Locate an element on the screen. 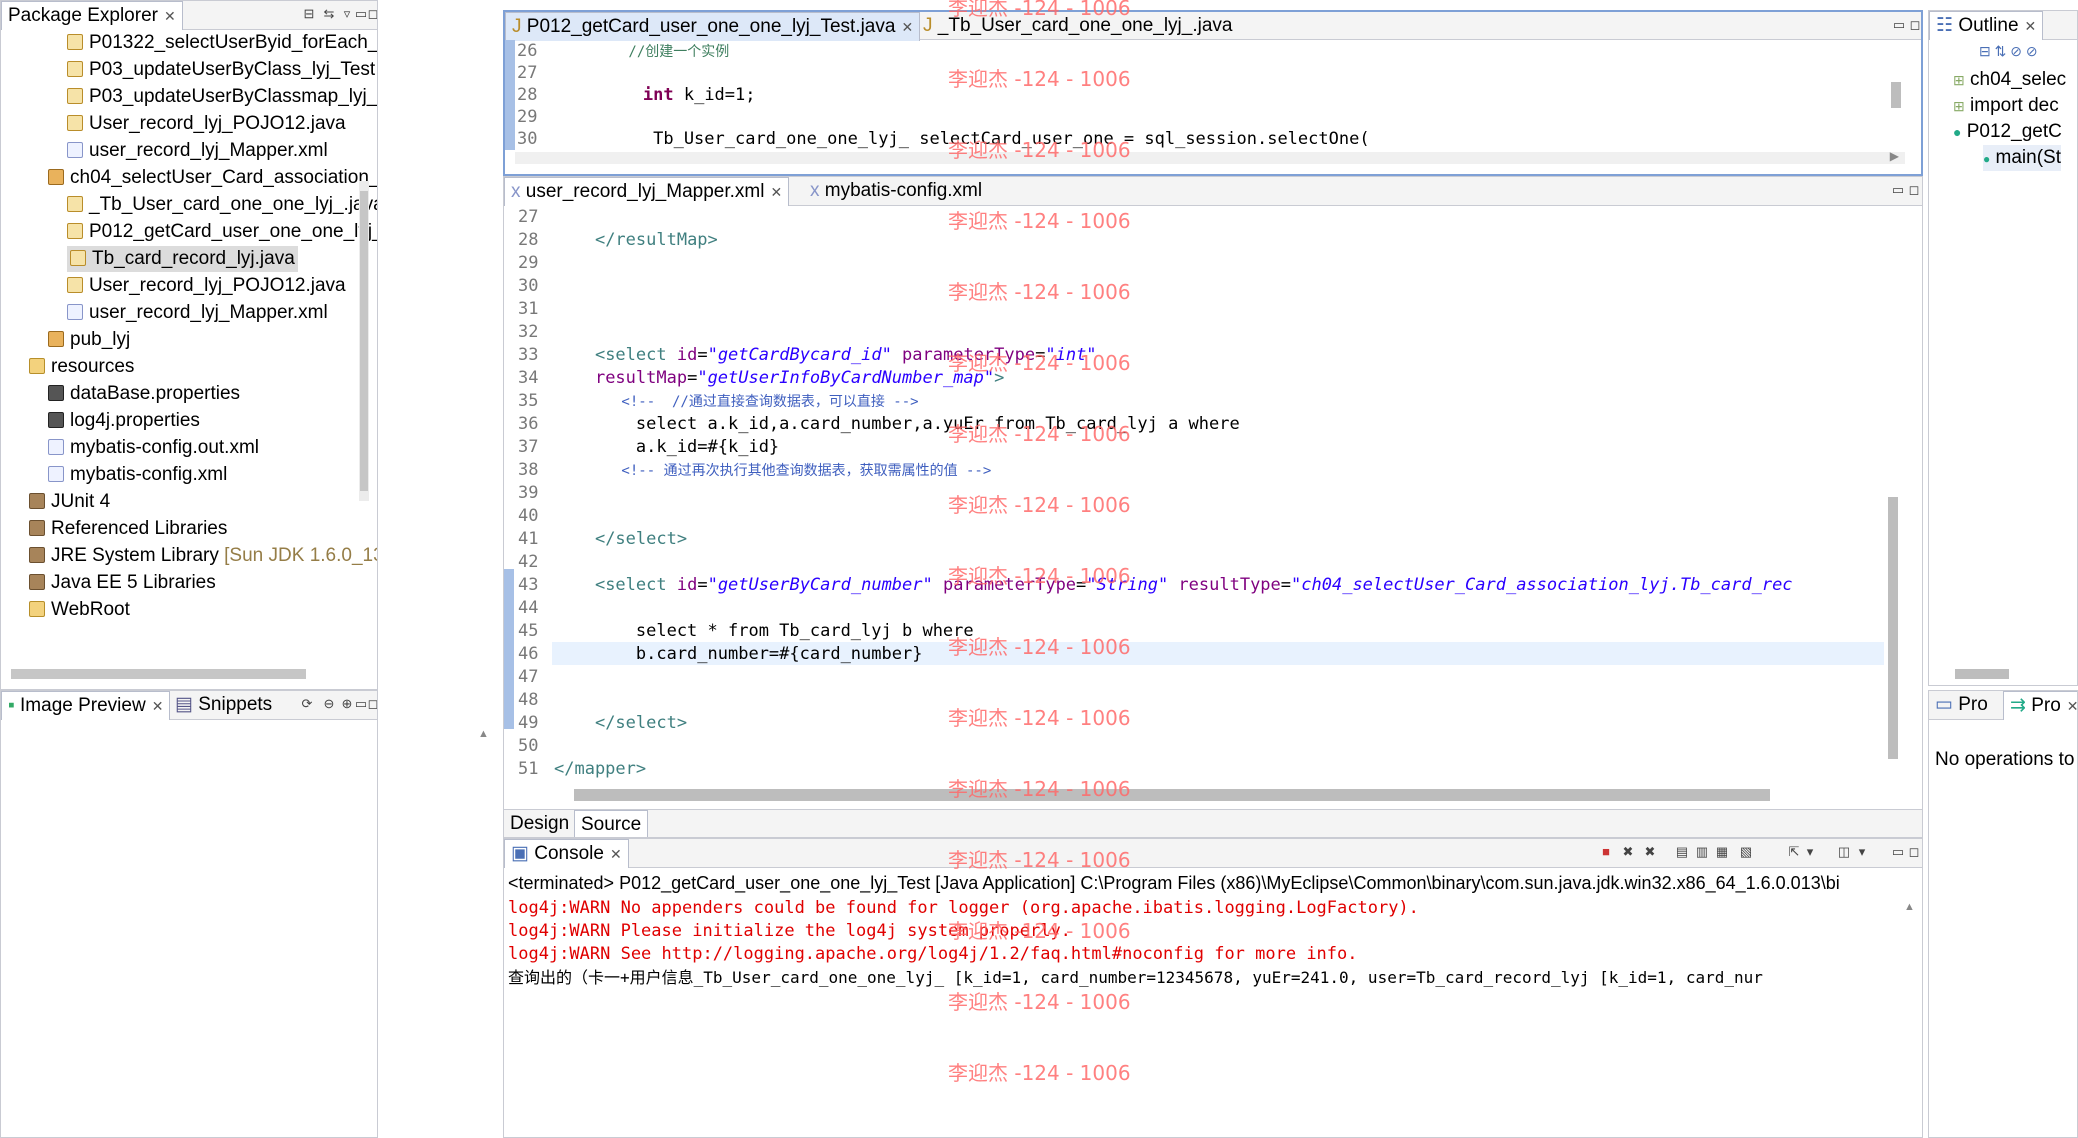  tree-item: dataBase.properties is located at coordinates (144, 394).